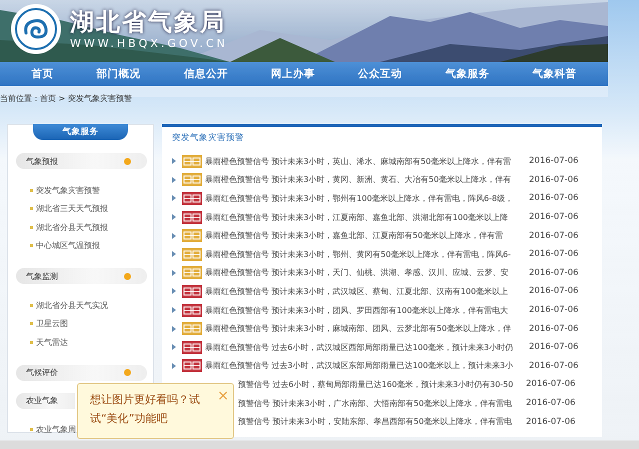 The image size is (639, 449). Describe the element at coordinates (375, 403) in the screenshot. I see `alert-link: 预警信号 预计未来3小时，广水南部、大悟南部有50毫米以上降水，伴有雷电` at that location.